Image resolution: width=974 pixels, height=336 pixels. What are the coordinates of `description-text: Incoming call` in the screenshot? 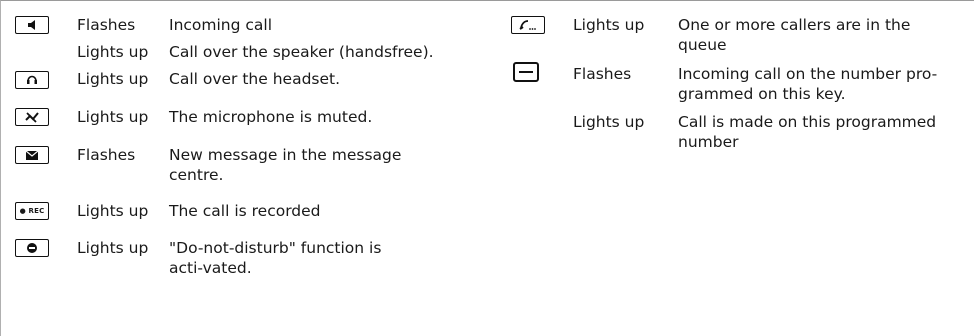 It's located at (221, 25).